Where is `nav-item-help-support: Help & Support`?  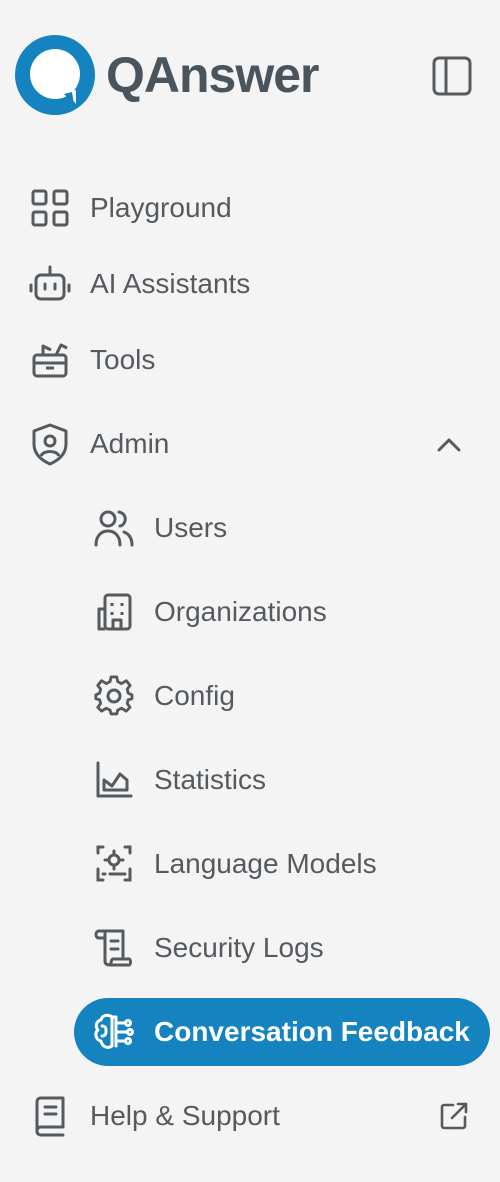
nav-item-help-support: Help & Support is located at coordinates (151, 1116).